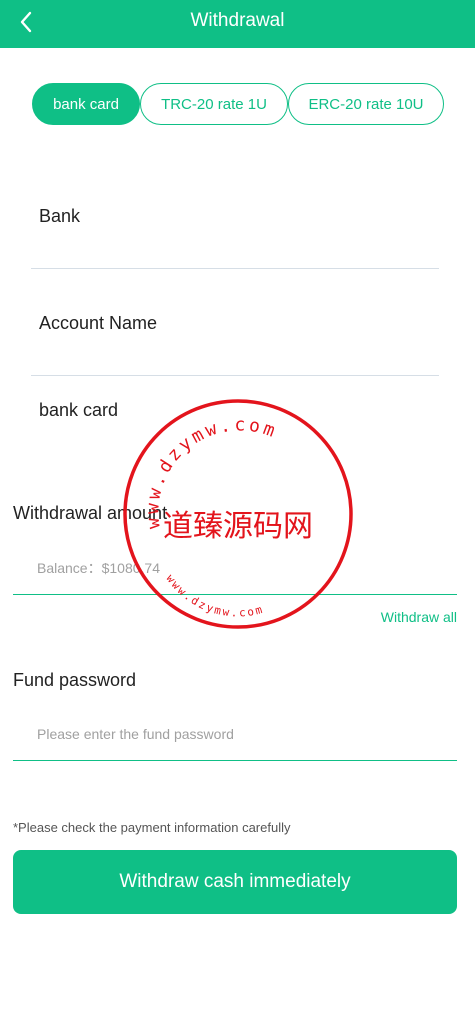 The width and height of the screenshot is (475, 1024). What do you see at coordinates (78, 410) in the screenshot?
I see `bank-card-field: bank card` at bounding box center [78, 410].